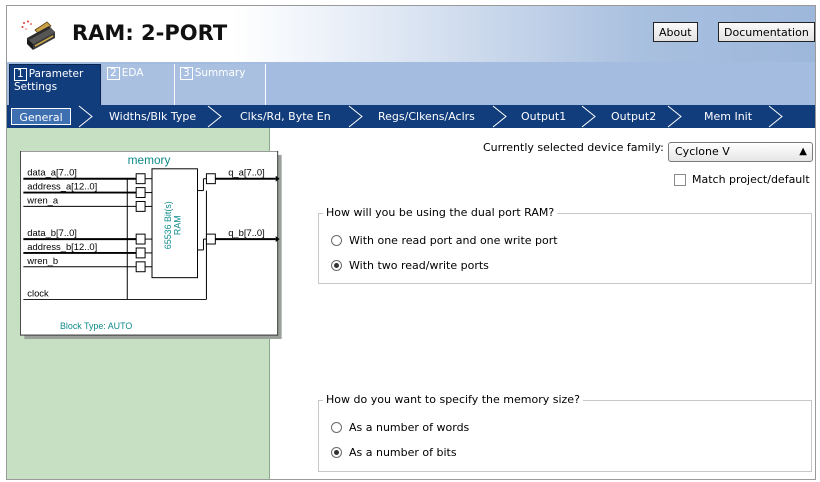 The image size is (820, 482). What do you see at coordinates (221, 84) in the screenshot?
I see `tab-summary: 3 Summary` at bounding box center [221, 84].